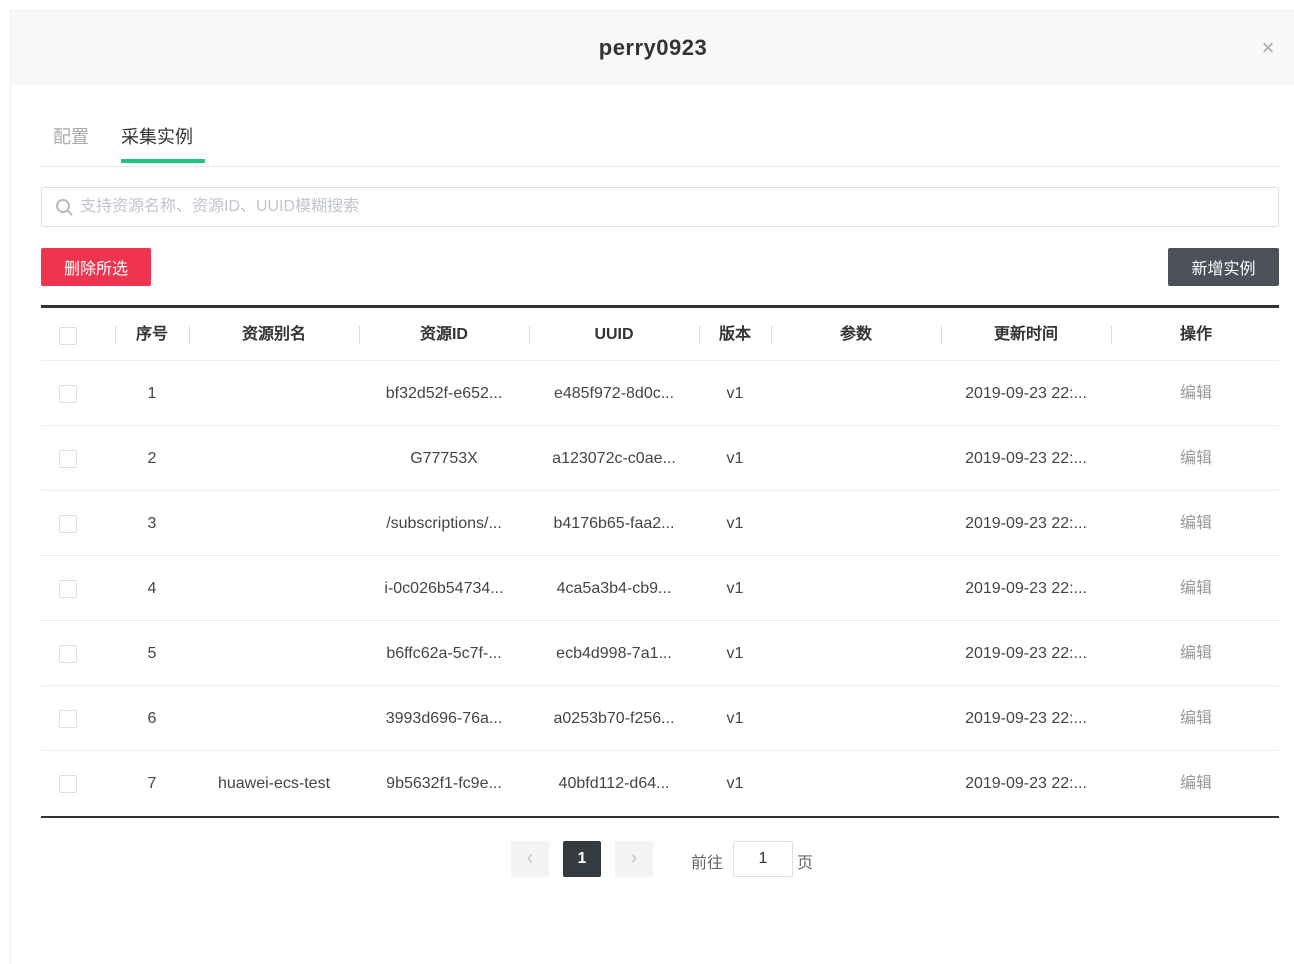  I want to click on column-header-params: 参数, so click(855, 334).